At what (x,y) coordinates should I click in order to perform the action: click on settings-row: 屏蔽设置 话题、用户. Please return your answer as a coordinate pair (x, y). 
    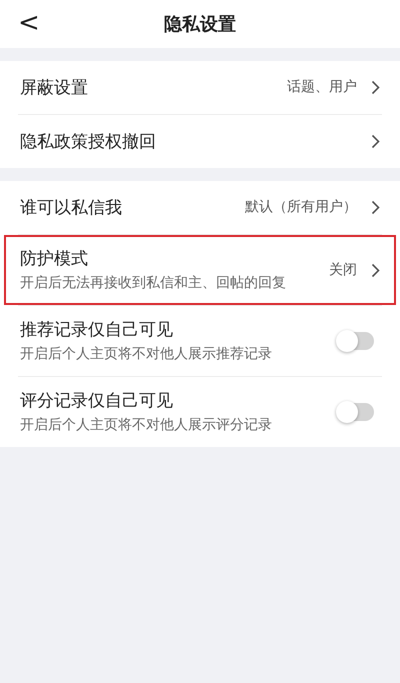
    Looking at the image, I should click on (200, 87).